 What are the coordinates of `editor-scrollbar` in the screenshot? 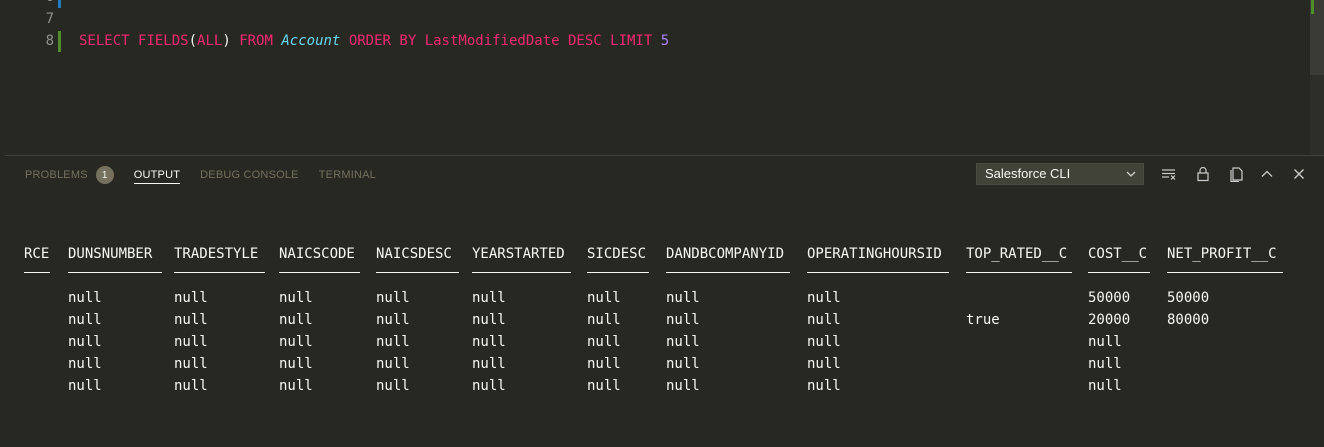 It's located at (1317, 77).